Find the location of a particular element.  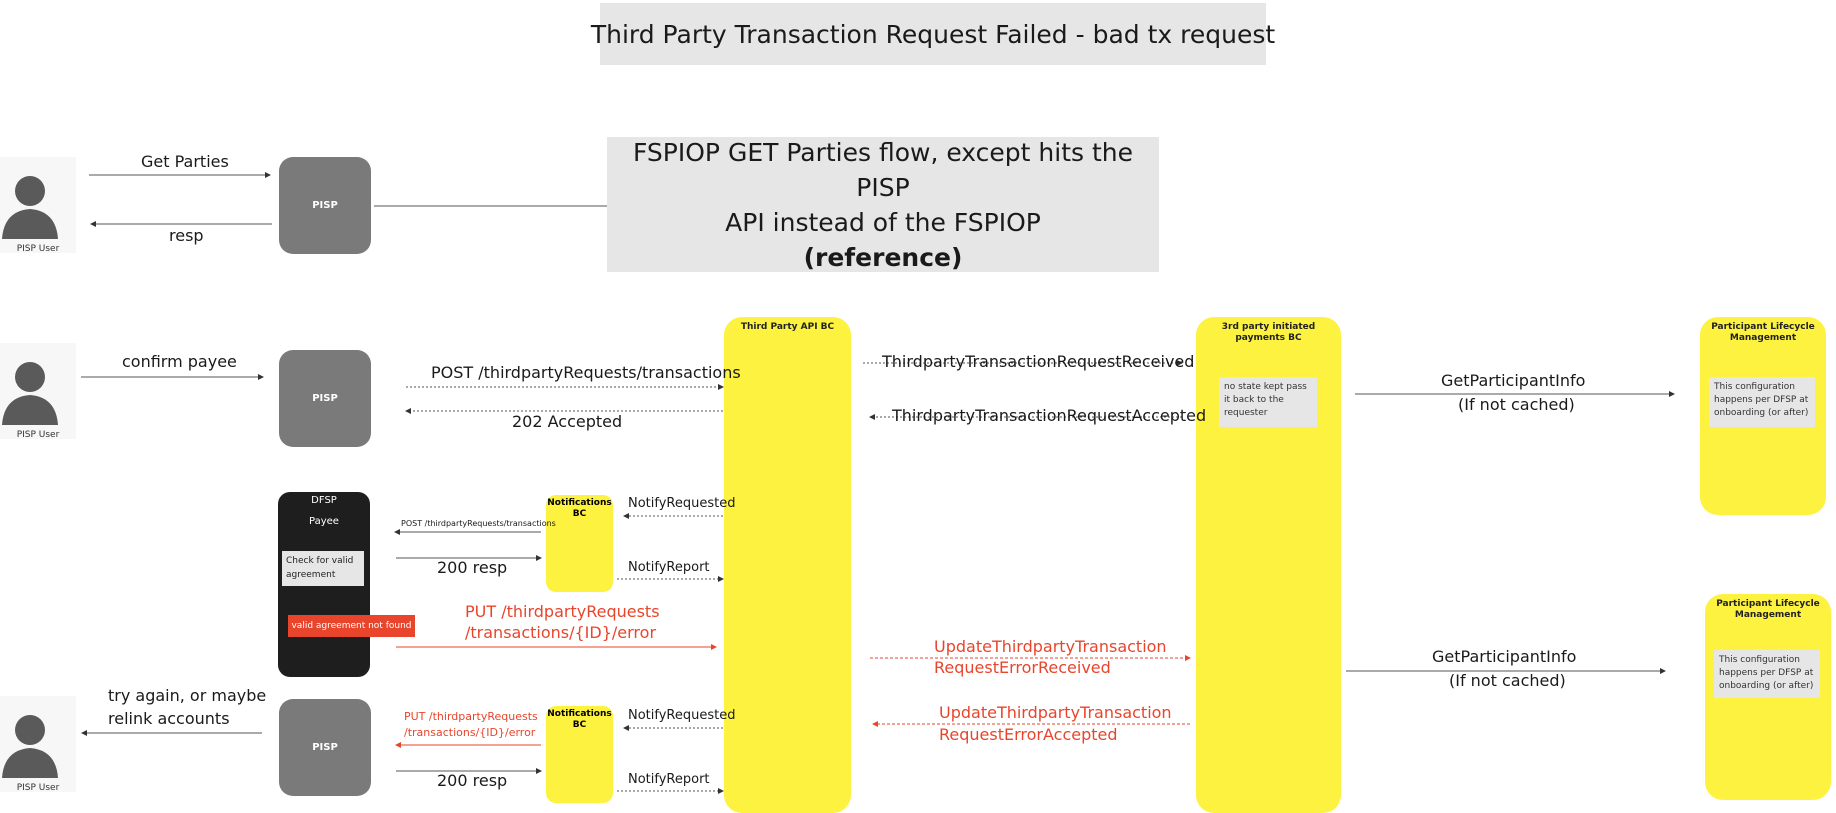

dfsp-payee-box: DFSP Payee Check for valid agreement is located at coordinates (324, 584).